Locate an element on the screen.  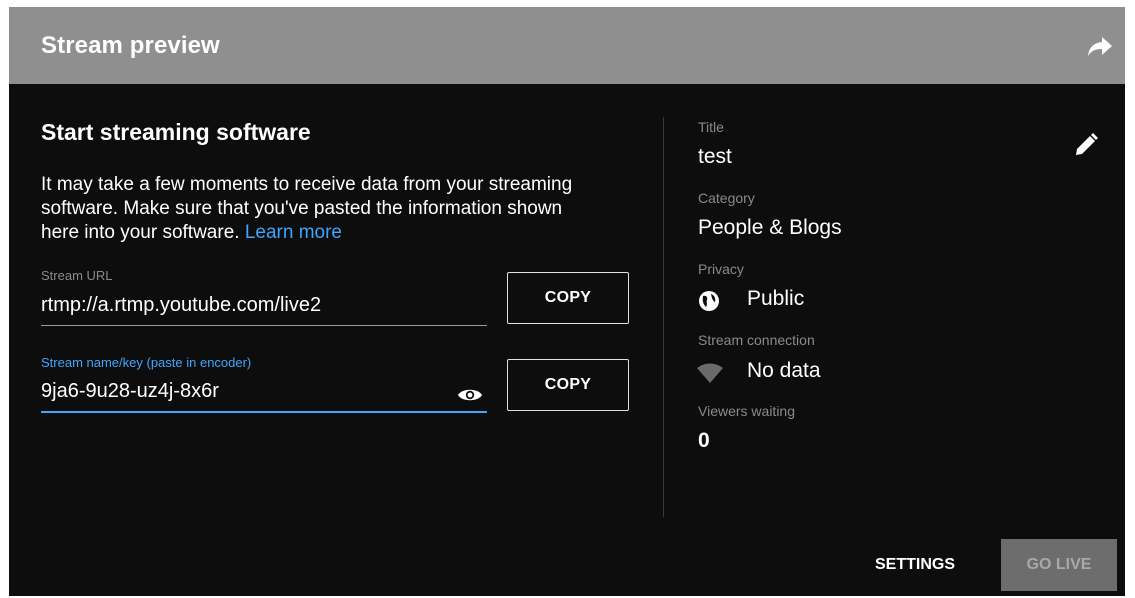
privacy-value: Public is located at coordinates (776, 298).